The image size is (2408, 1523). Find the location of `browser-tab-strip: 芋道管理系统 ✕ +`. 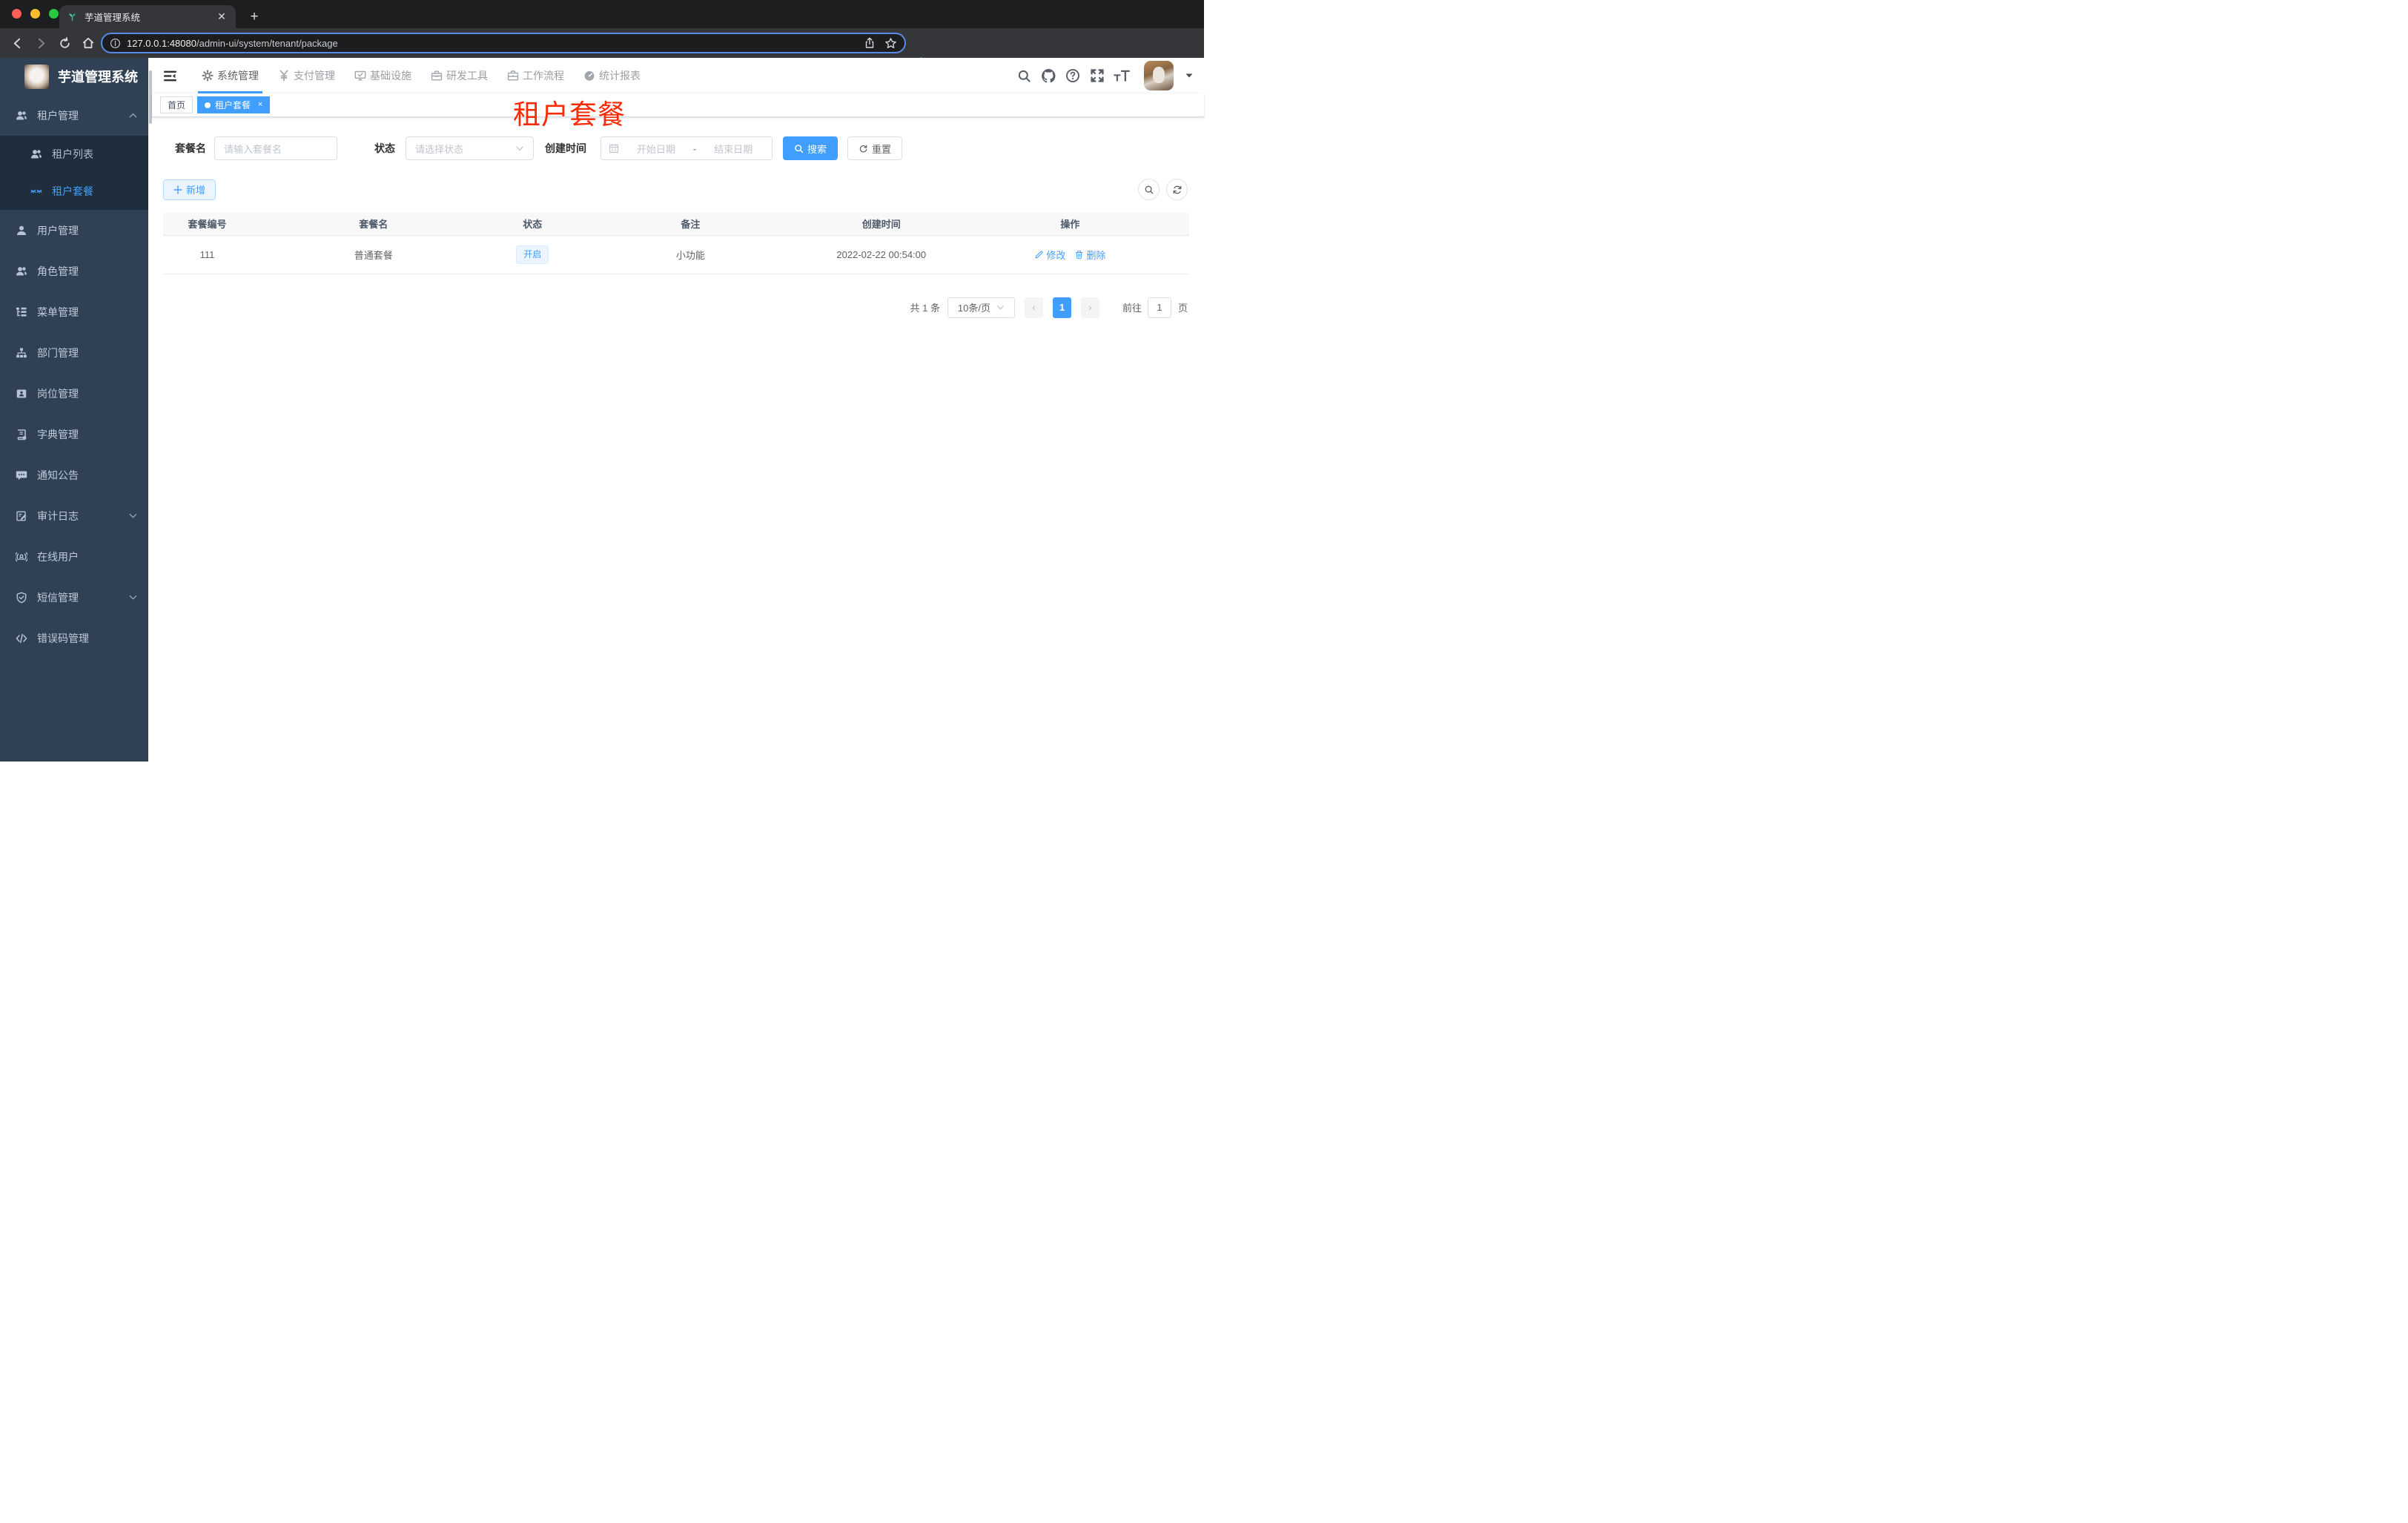

browser-tab-strip: 芋道管理系统 ✕ + is located at coordinates (602, 14).